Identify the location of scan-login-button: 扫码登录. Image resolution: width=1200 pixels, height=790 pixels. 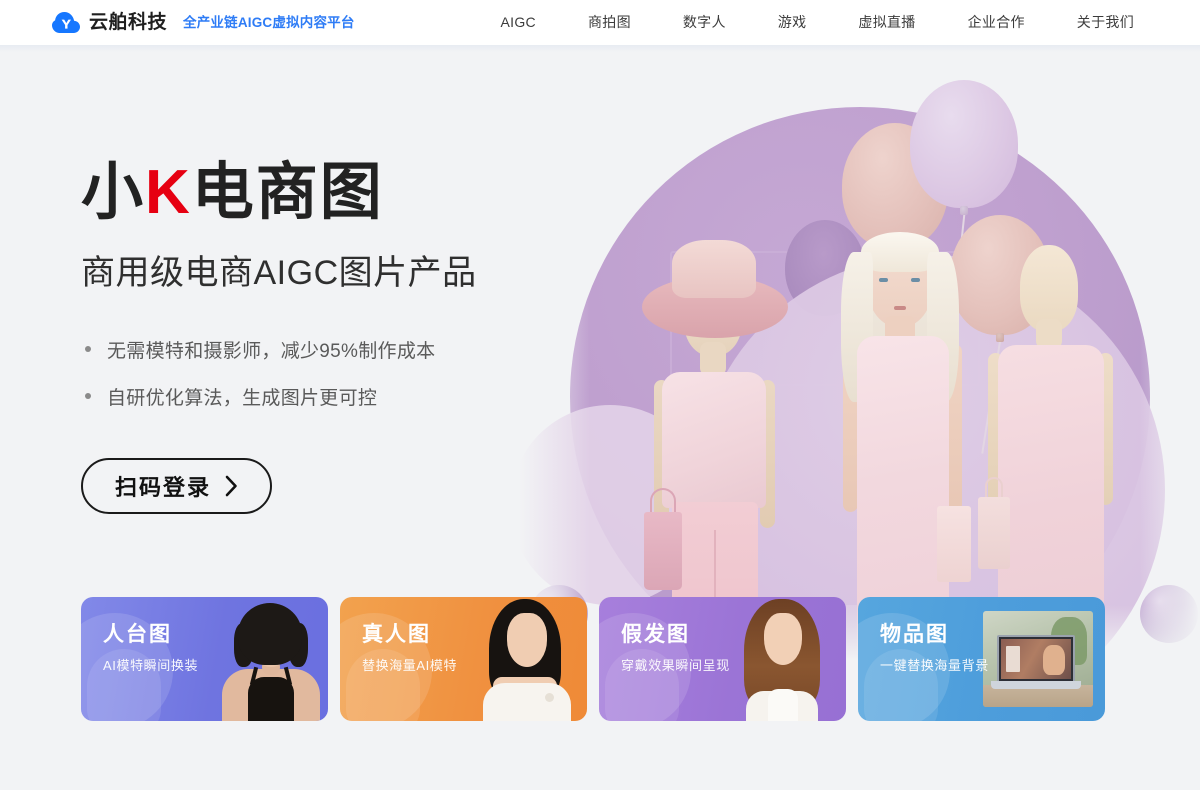
(177, 485).